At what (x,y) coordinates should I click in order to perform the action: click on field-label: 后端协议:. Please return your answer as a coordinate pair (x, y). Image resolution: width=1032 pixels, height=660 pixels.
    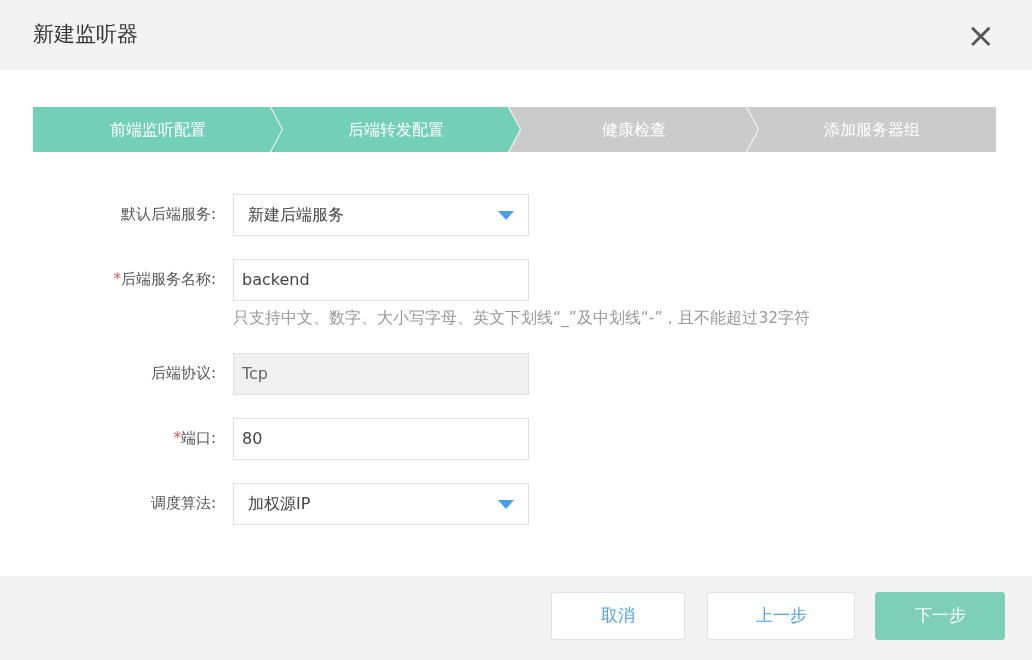
    Looking at the image, I should click on (183, 373).